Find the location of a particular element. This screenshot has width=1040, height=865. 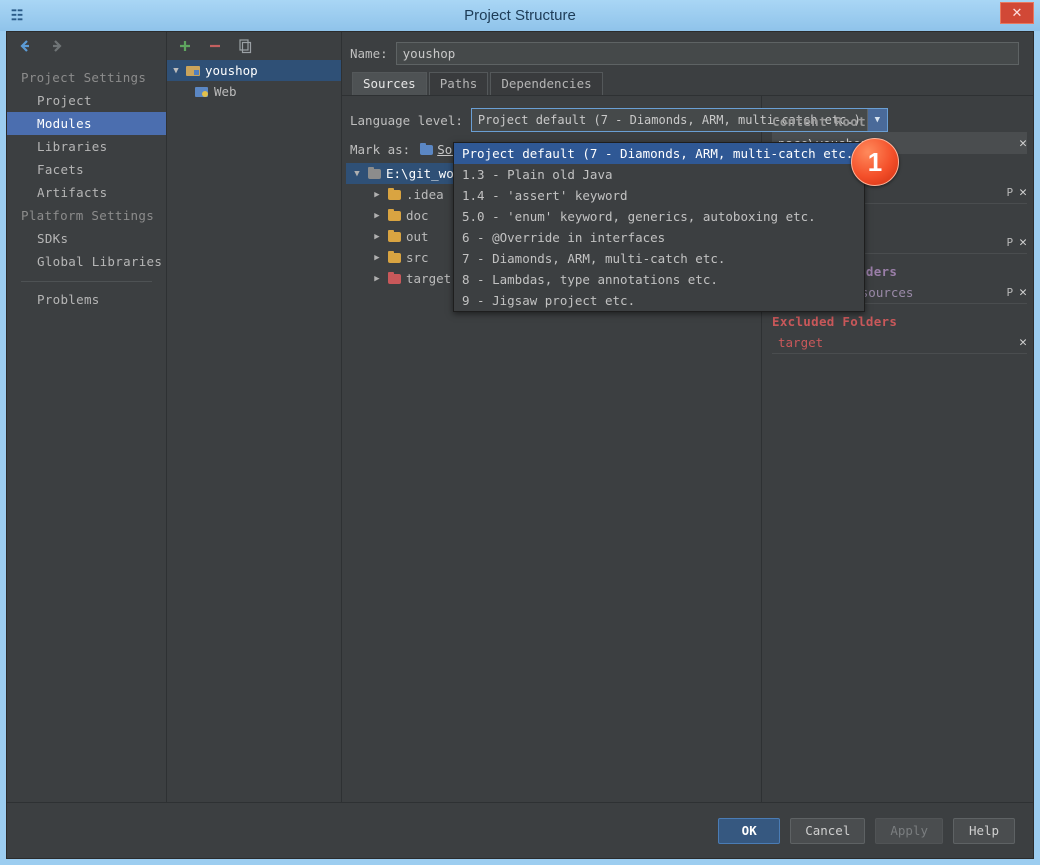

modules-toolbar is located at coordinates (254, 46).